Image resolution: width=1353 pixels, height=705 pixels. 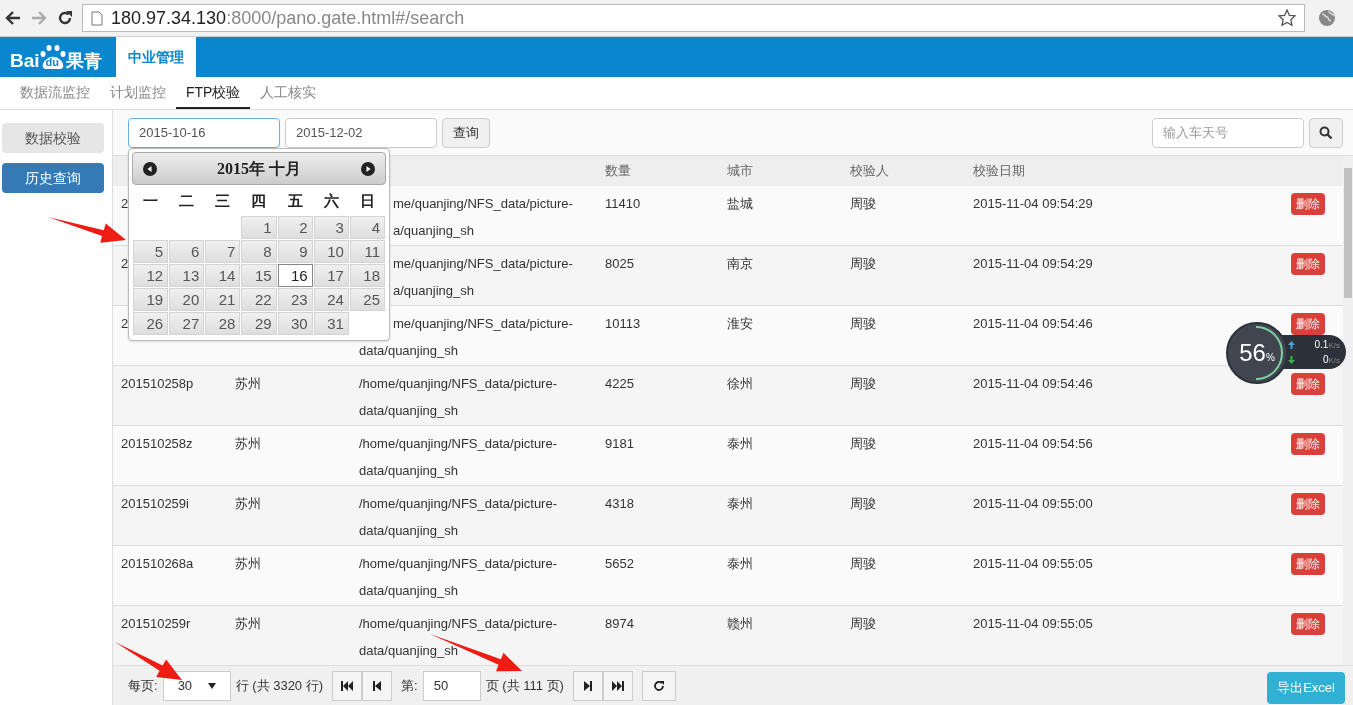 What do you see at coordinates (259, 251) in the screenshot?
I see `calendar-day: 8` at bounding box center [259, 251].